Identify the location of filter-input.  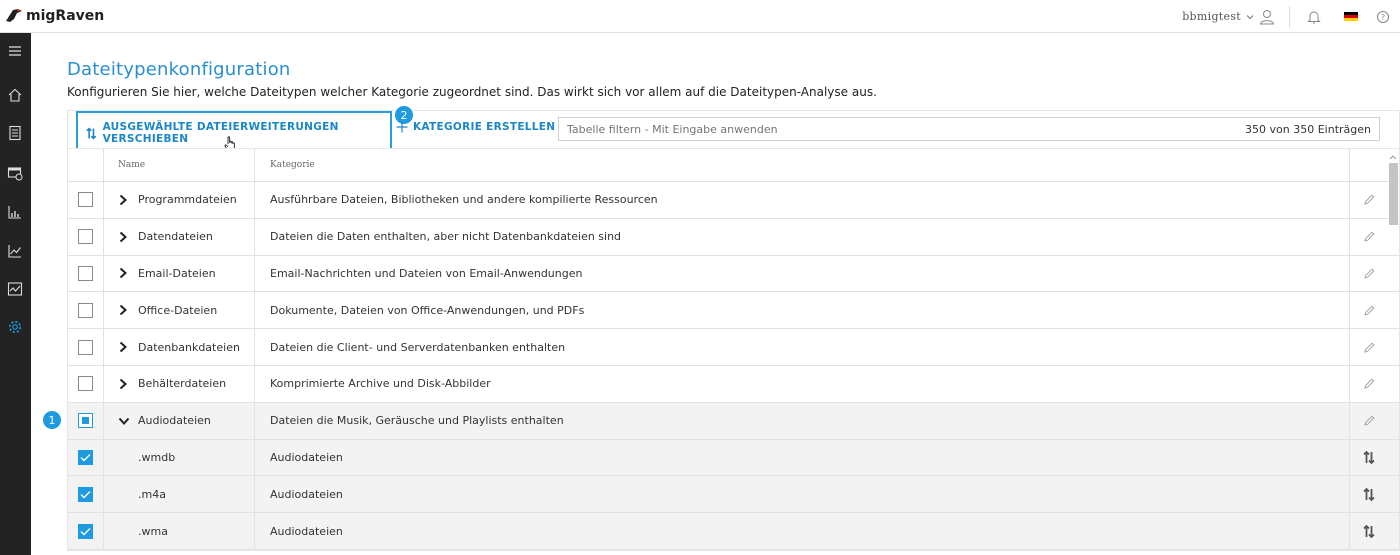
(817, 129).